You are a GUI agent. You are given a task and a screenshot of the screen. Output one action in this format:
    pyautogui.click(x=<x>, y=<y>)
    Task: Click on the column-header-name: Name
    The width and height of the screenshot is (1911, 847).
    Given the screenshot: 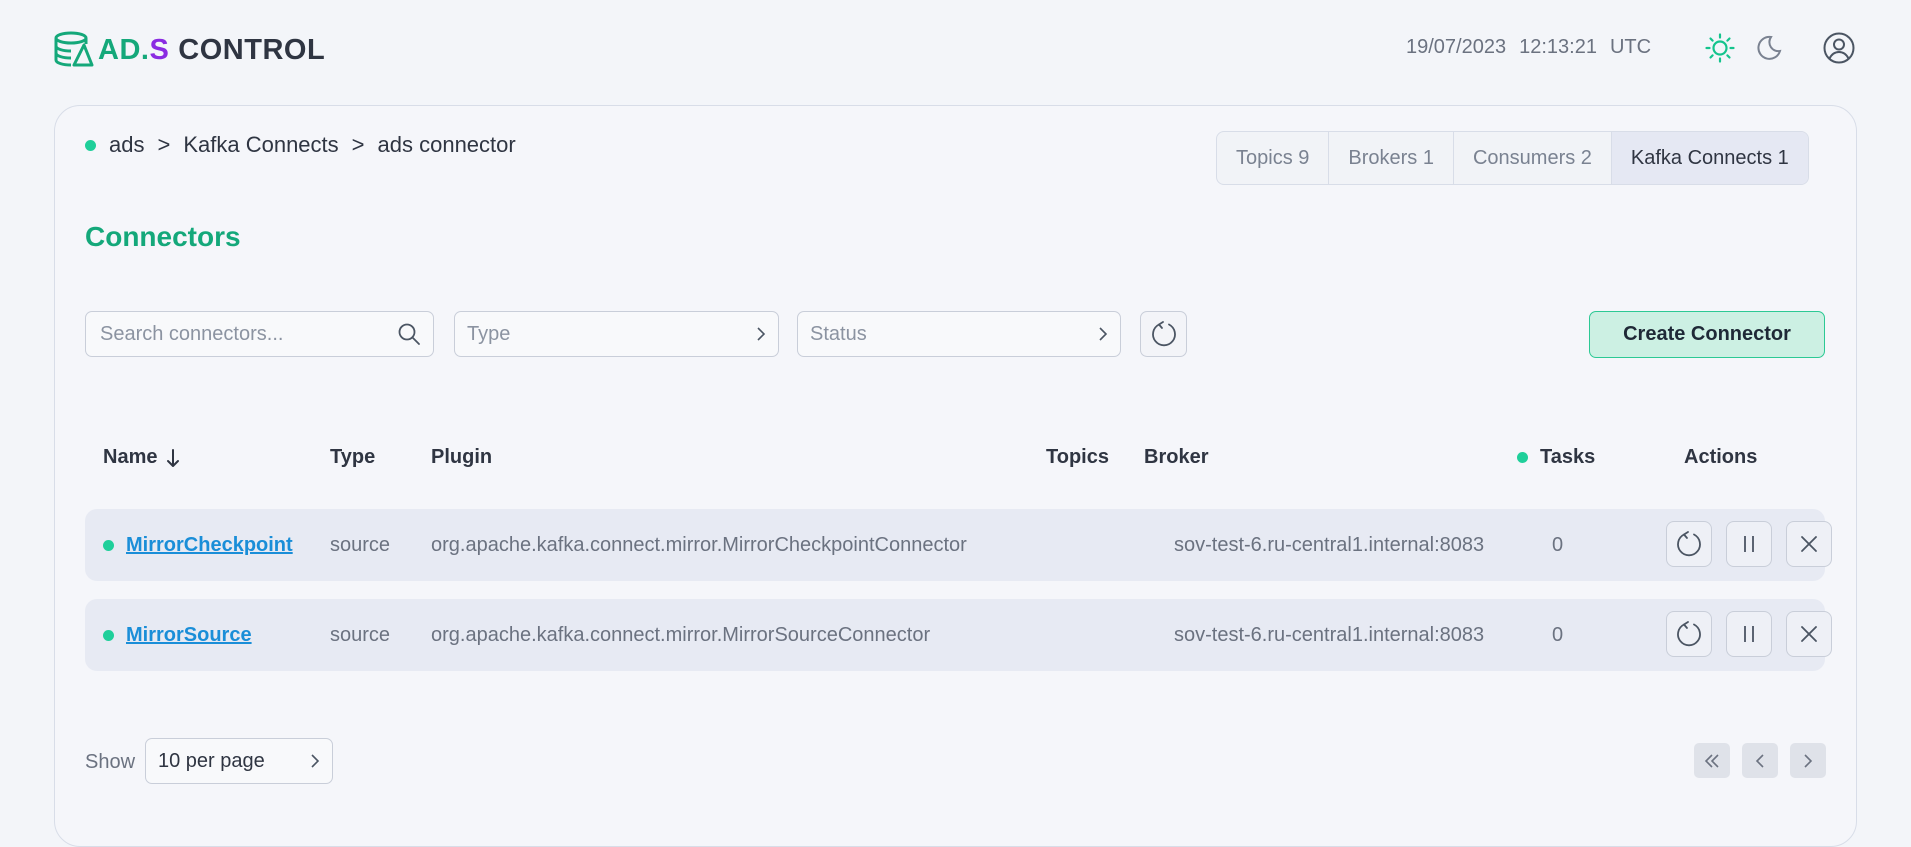 What is the action you would take?
    pyautogui.click(x=141, y=457)
    